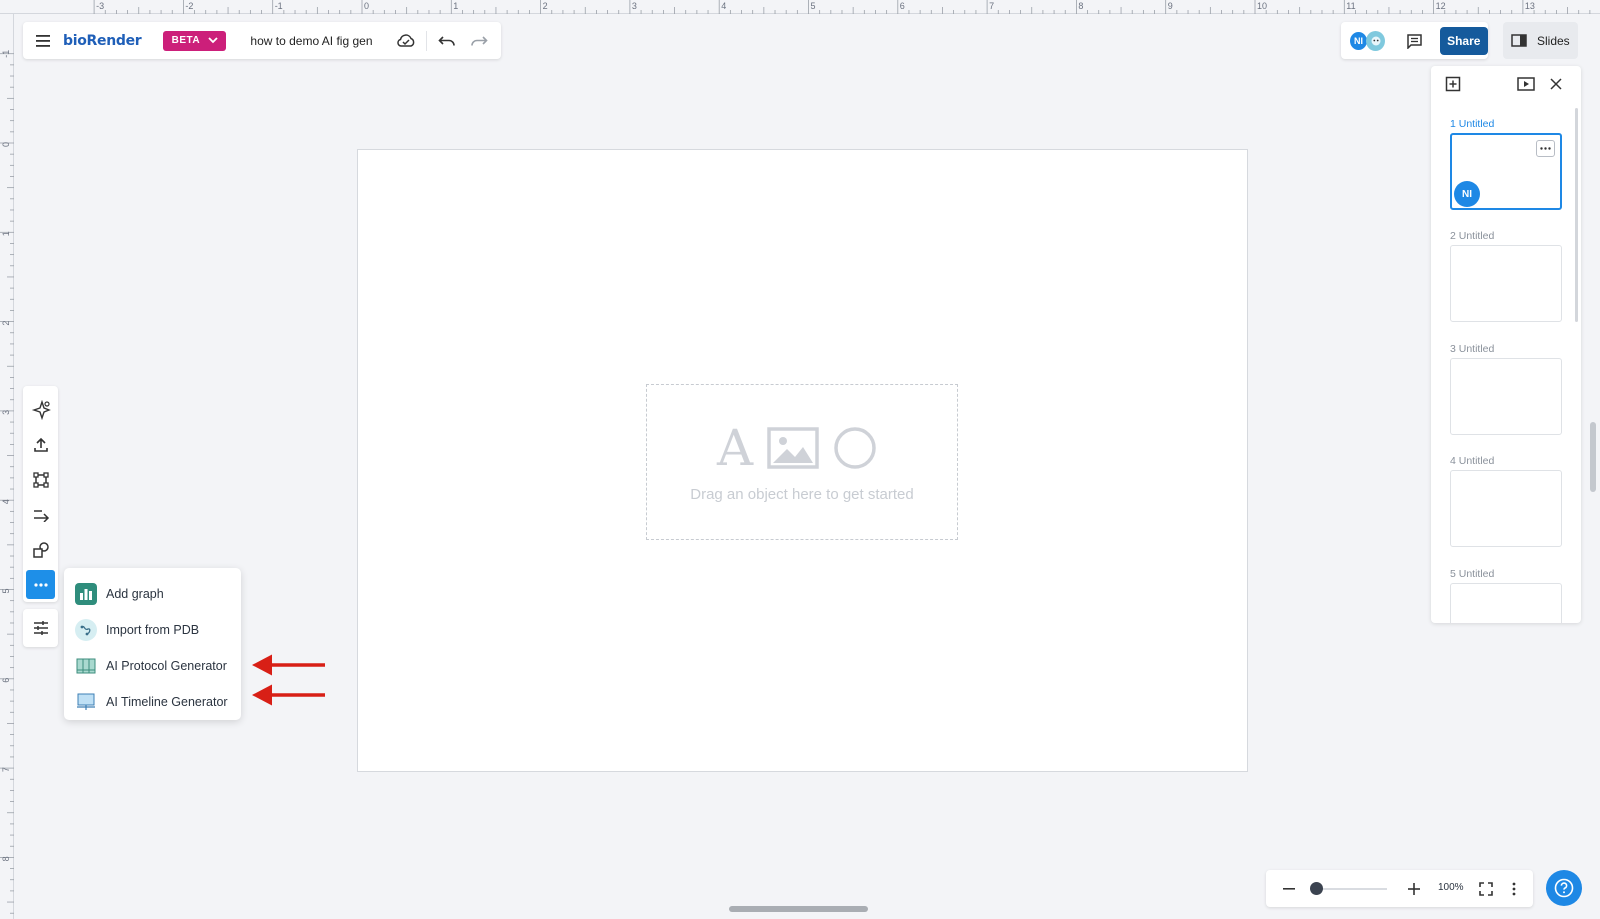 The image size is (1600, 919). What do you see at coordinates (1349, 889) in the screenshot?
I see `zoom-slider-track` at bounding box center [1349, 889].